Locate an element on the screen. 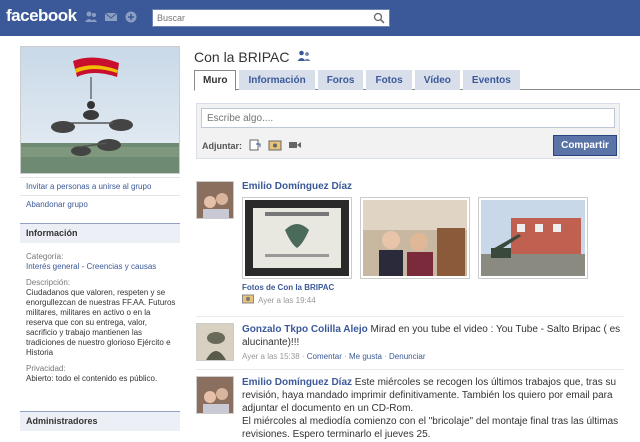  group-name: Con la BRIPAC is located at coordinates (242, 57).